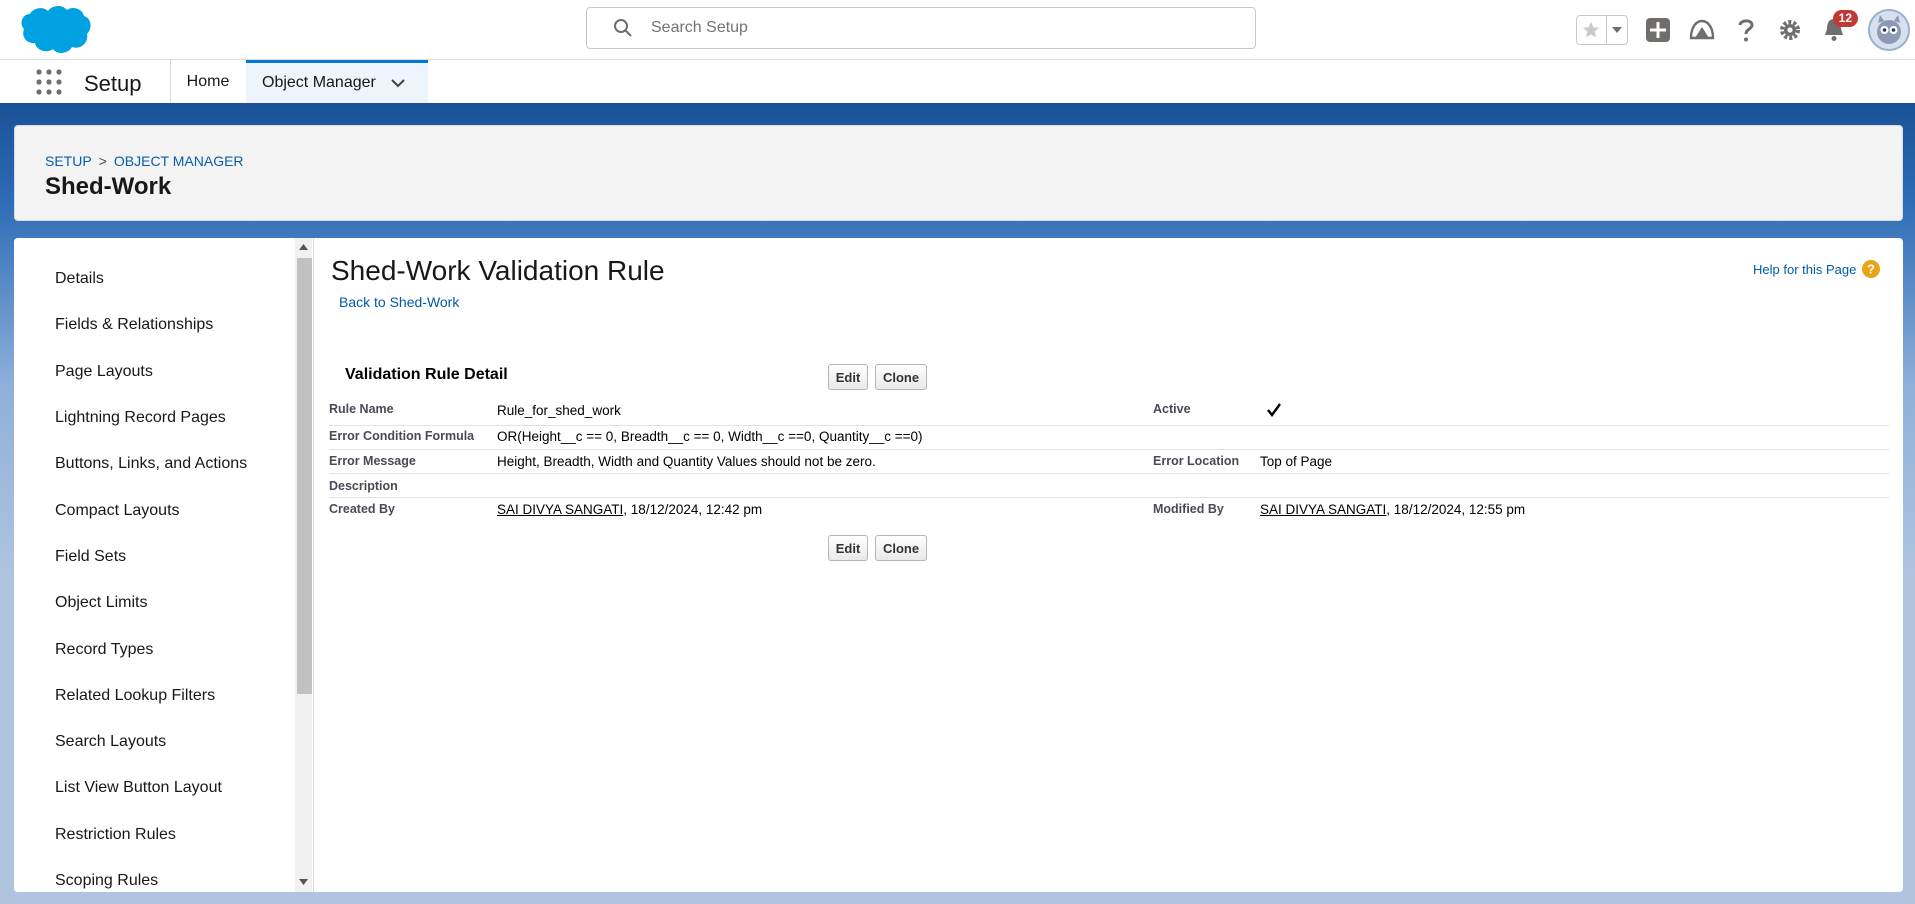  Describe the element at coordinates (1591, 30) in the screenshot. I see `star-icon` at that location.